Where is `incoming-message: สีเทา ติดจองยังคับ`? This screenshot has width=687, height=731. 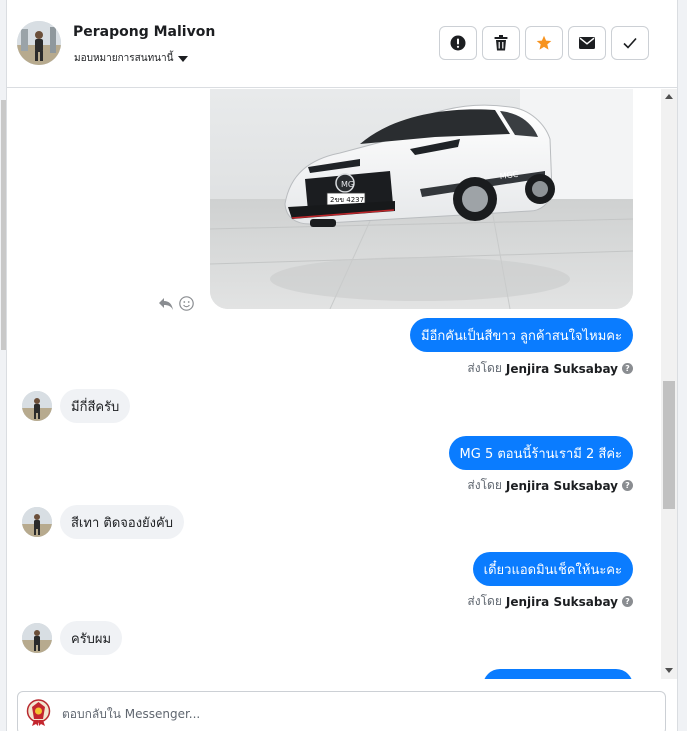
incoming-message: สีเทา ติดจองยังคับ is located at coordinates (122, 522).